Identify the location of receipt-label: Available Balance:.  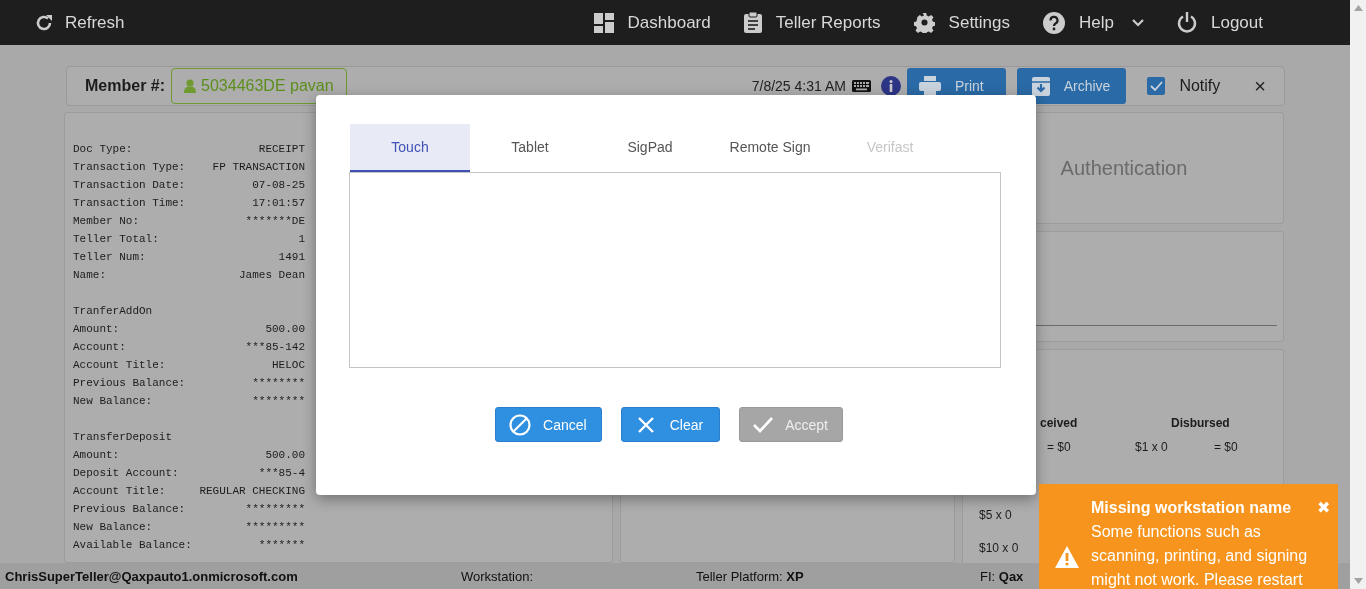
(132, 545).